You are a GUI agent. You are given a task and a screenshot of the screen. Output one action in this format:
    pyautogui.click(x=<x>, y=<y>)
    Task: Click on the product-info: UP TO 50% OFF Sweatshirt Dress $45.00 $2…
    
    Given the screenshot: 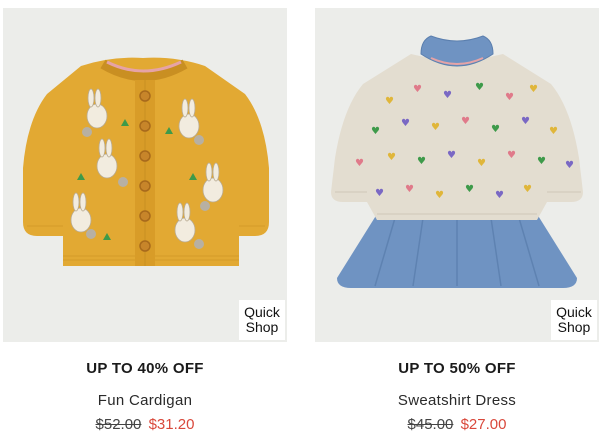 What is the action you would take?
    pyautogui.click(x=457, y=398)
    